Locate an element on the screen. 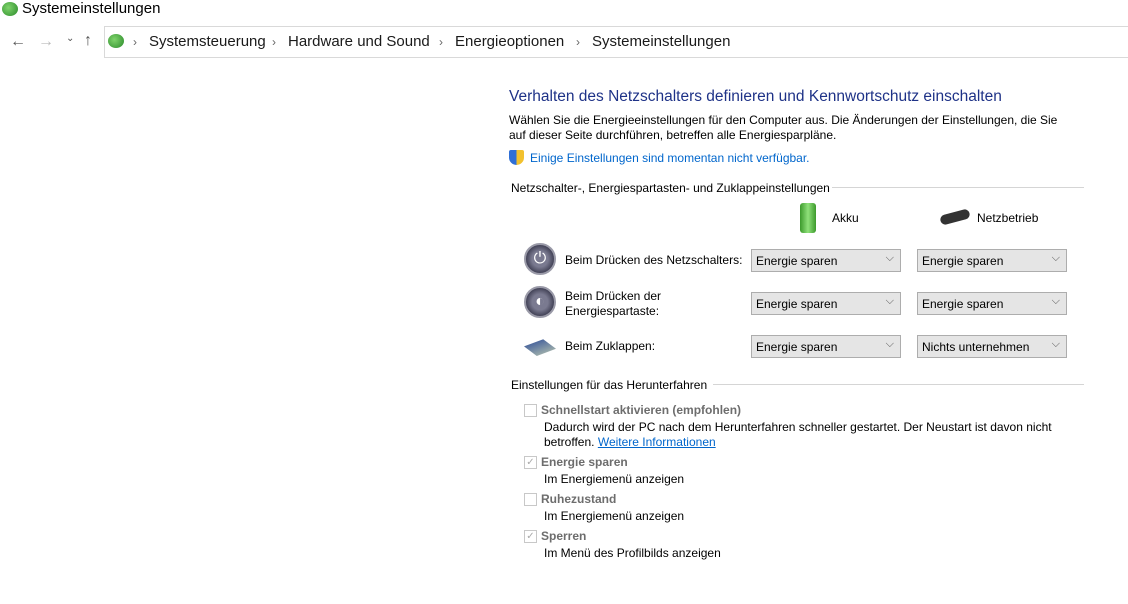 The width and height of the screenshot is (1128, 604). row-label-sleep-button: Beim Drücken der Energiespartaste: is located at coordinates (613, 303).